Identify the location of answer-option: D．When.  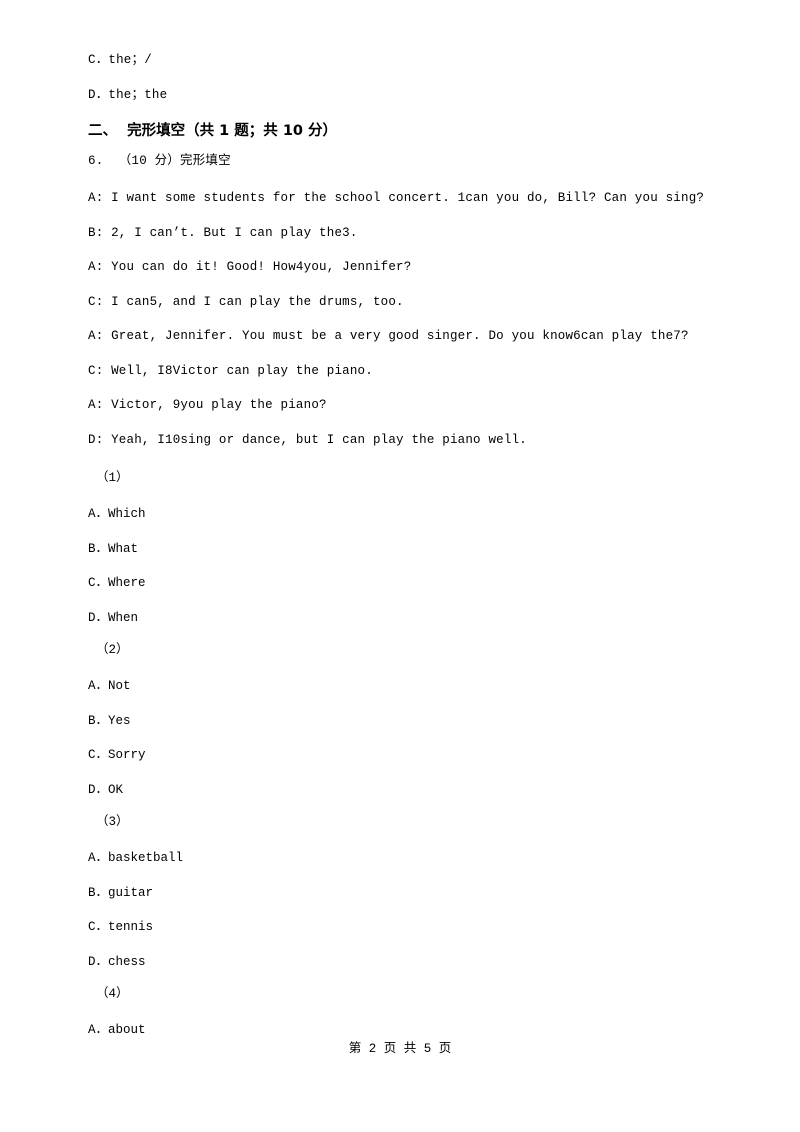
(113, 615).